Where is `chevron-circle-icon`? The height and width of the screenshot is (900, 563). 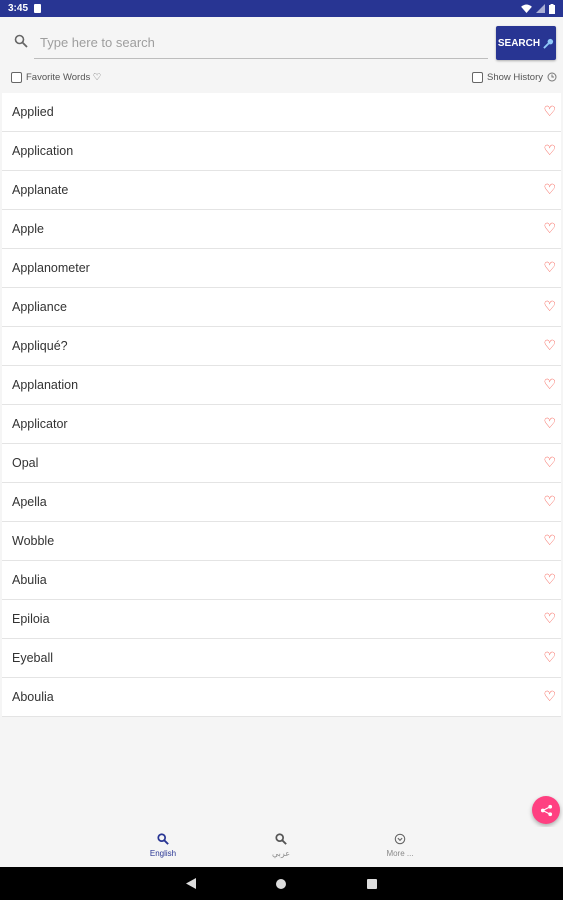 chevron-circle-icon is located at coordinates (400, 839).